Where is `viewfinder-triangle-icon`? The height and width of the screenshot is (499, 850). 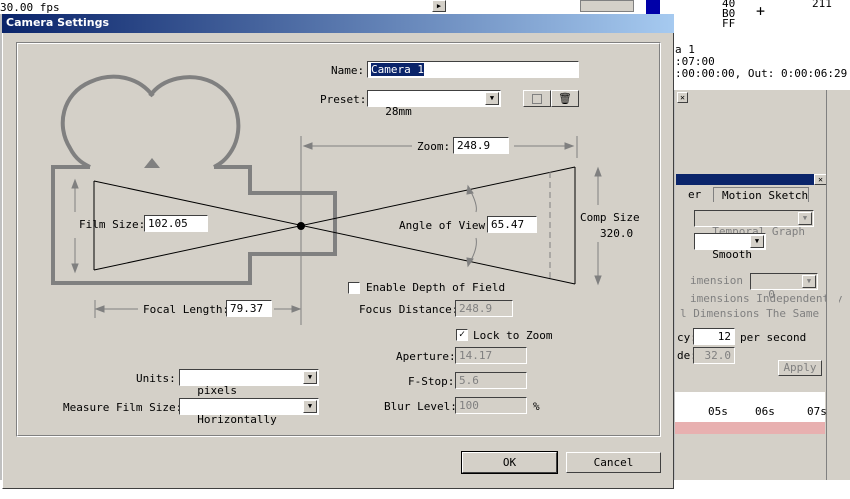 viewfinder-triangle-icon is located at coordinates (152, 163).